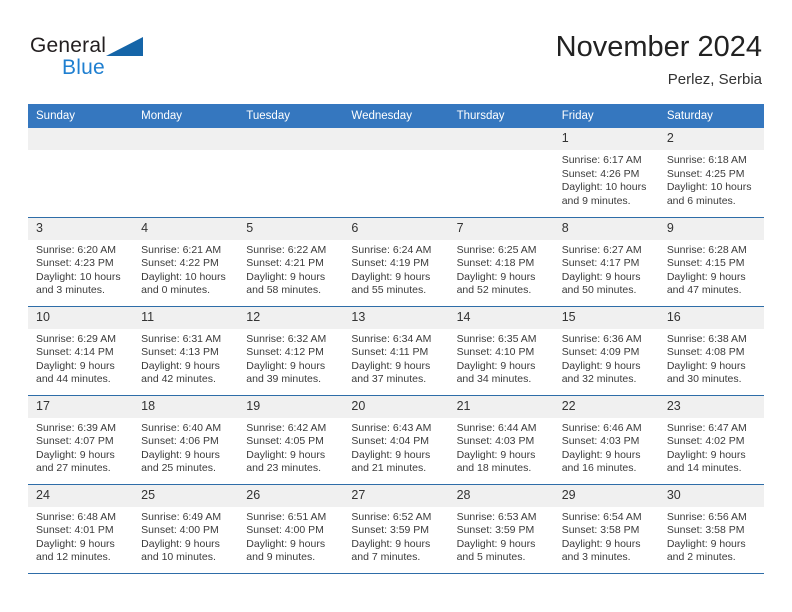 This screenshot has width=792, height=612. What do you see at coordinates (81, 116) in the screenshot?
I see `weekday-header-sunday: Sunday` at bounding box center [81, 116].